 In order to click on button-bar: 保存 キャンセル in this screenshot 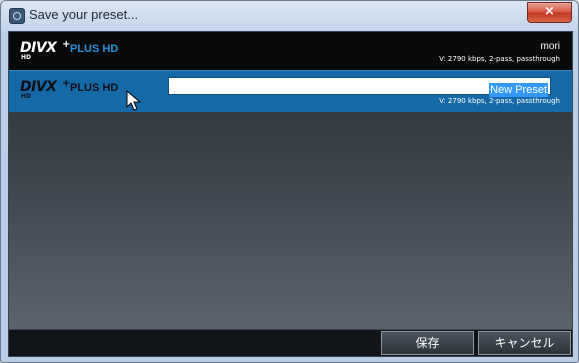, I will do `click(290, 343)`.